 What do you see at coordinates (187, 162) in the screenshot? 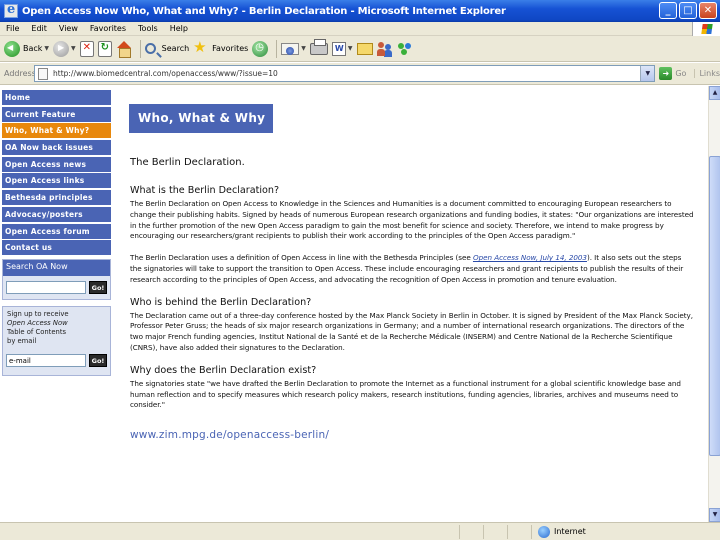
I see `page-title: The Berlin Declaration.` at bounding box center [187, 162].